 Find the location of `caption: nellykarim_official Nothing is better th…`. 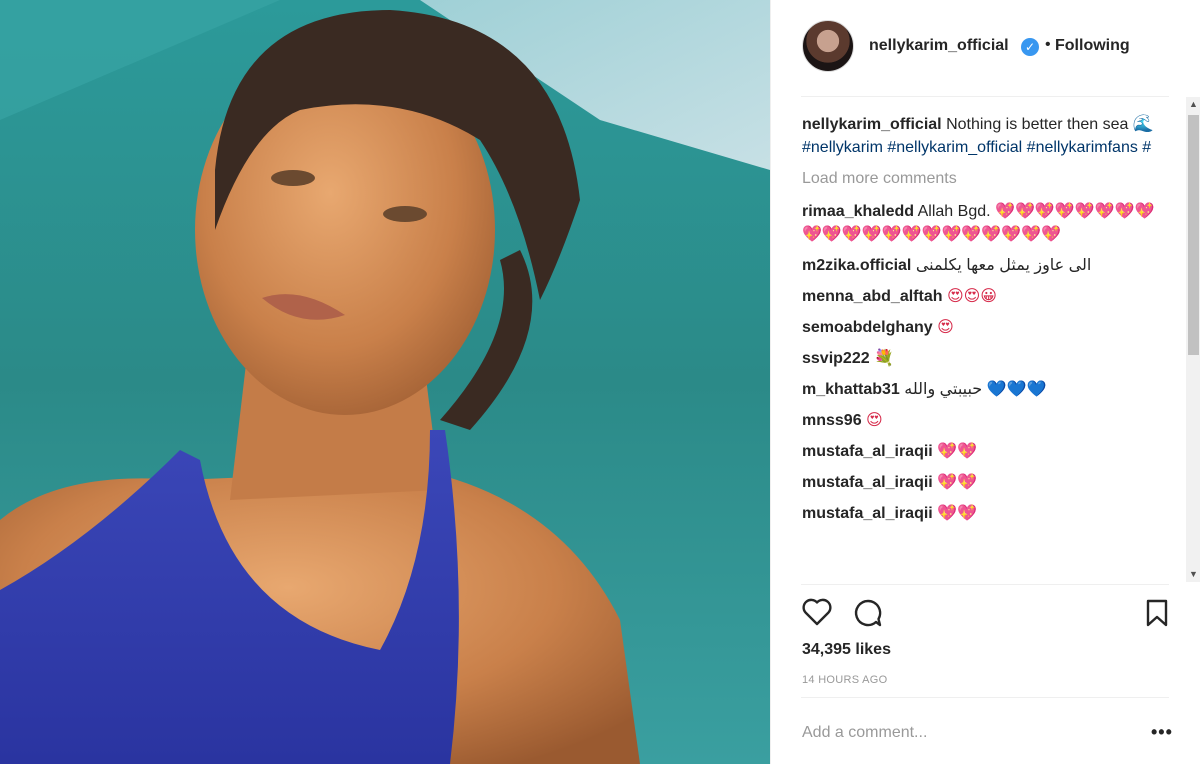

caption: nellykarim_official Nothing is better th… is located at coordinates (982, 135).